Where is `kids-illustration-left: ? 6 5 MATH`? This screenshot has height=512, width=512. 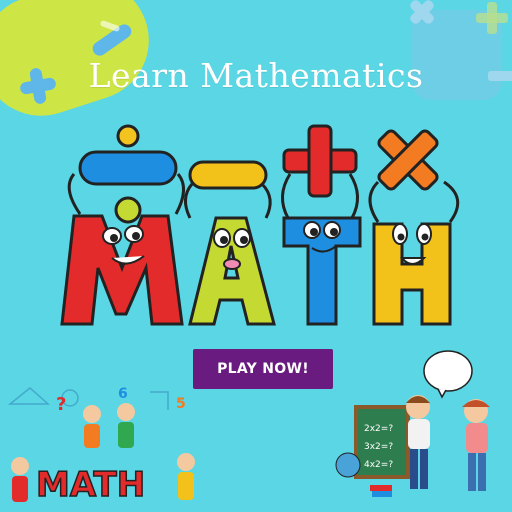 kids-illustration-left: ? 6 5 MATH is located at coordinates (101, 446).